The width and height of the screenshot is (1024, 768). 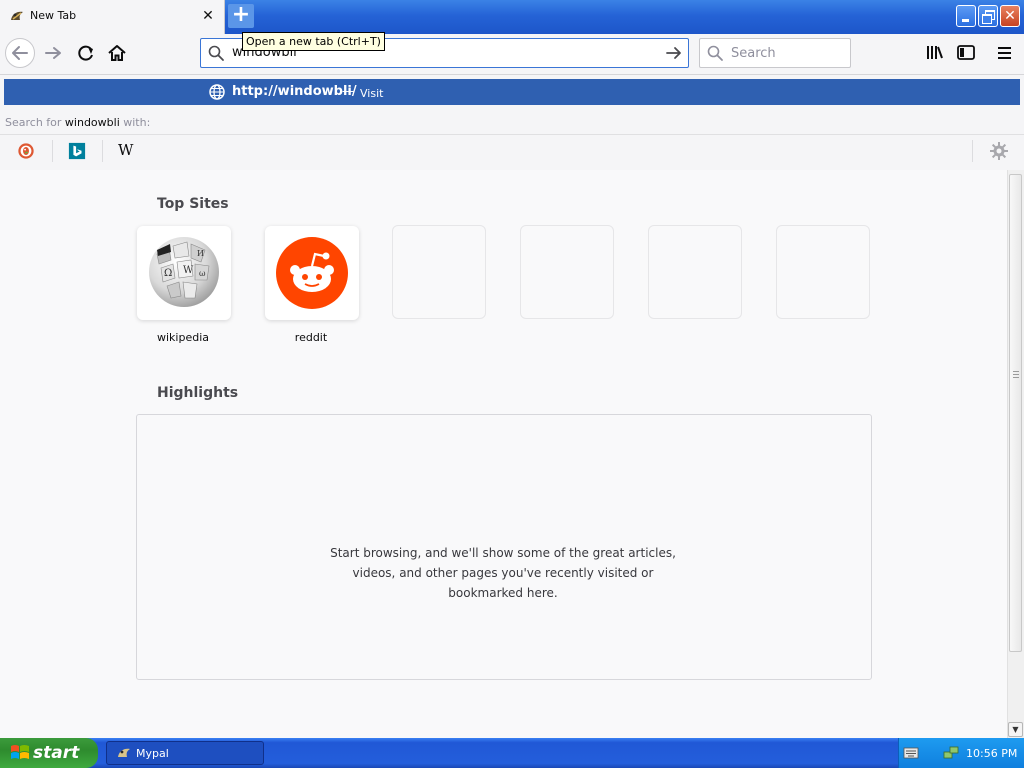 What do you see at coordinates (988, 16) in the screenshot?
I see `window-restore-button` at bounding box center [988, 16].